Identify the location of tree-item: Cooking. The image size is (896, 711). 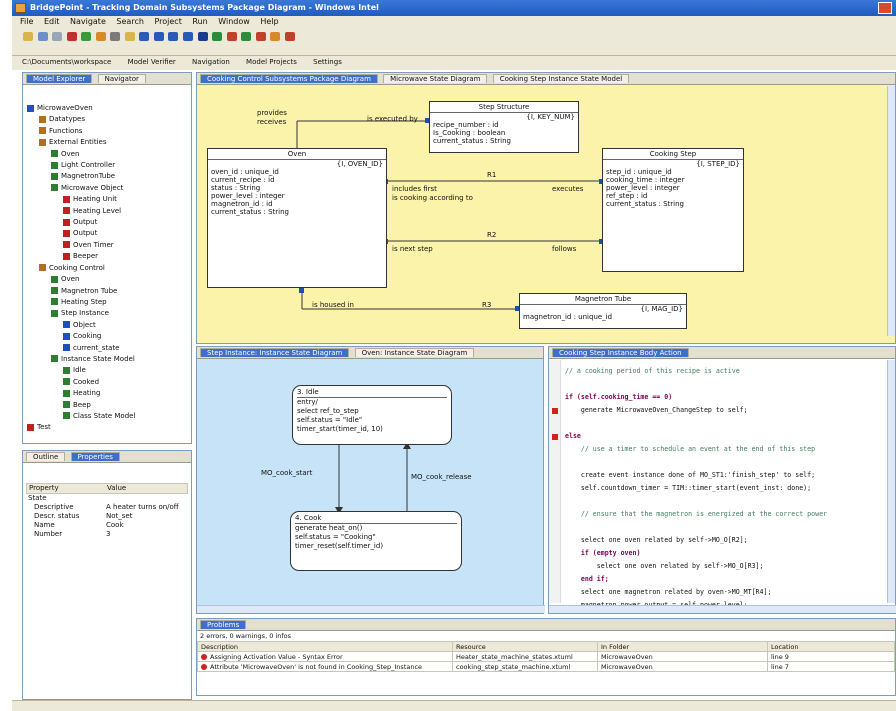
(108, 336).